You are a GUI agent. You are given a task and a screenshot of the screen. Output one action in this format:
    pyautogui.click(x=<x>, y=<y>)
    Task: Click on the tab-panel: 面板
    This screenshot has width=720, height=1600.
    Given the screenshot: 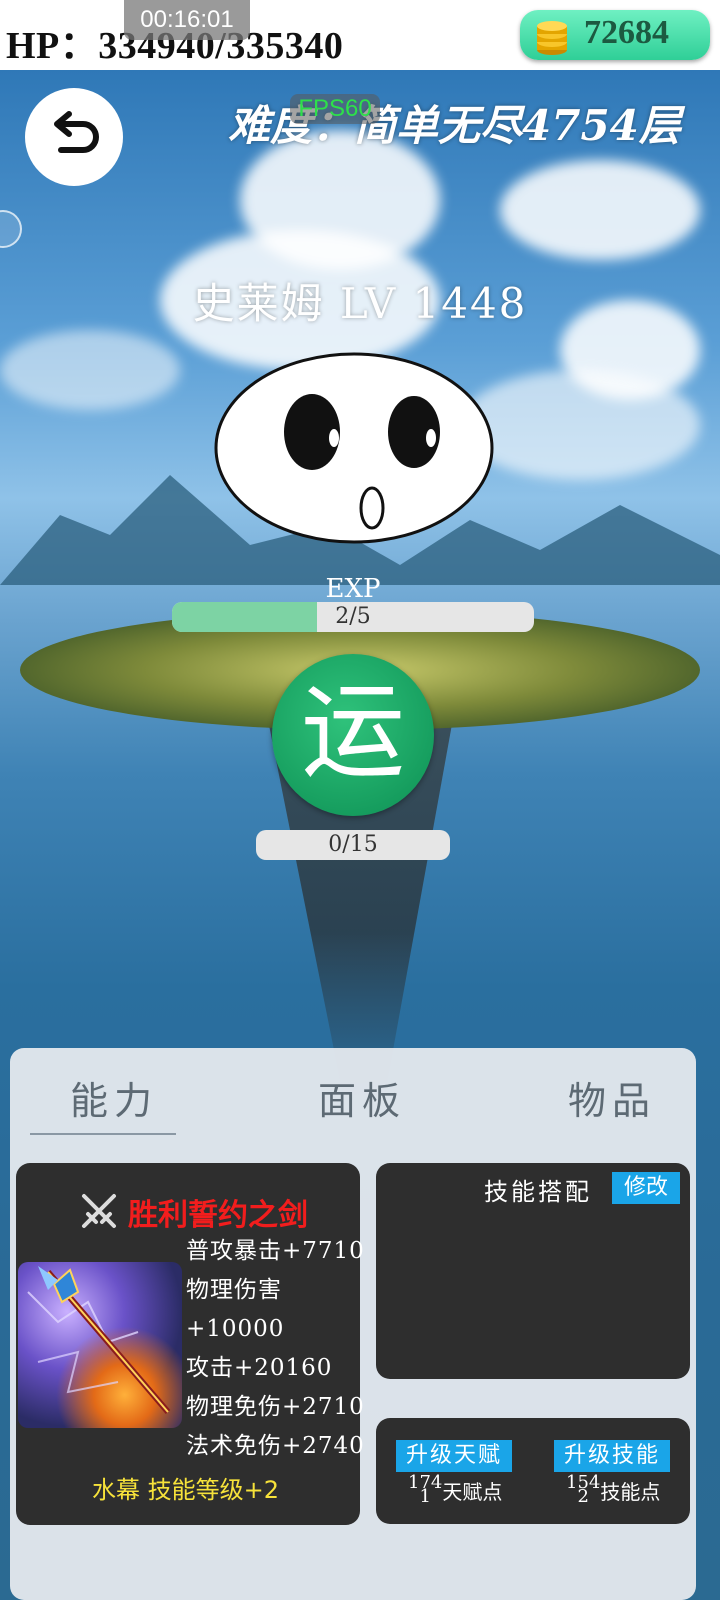 What is the action you would take?
    pyautogui.click(x=362, y=1097)
    